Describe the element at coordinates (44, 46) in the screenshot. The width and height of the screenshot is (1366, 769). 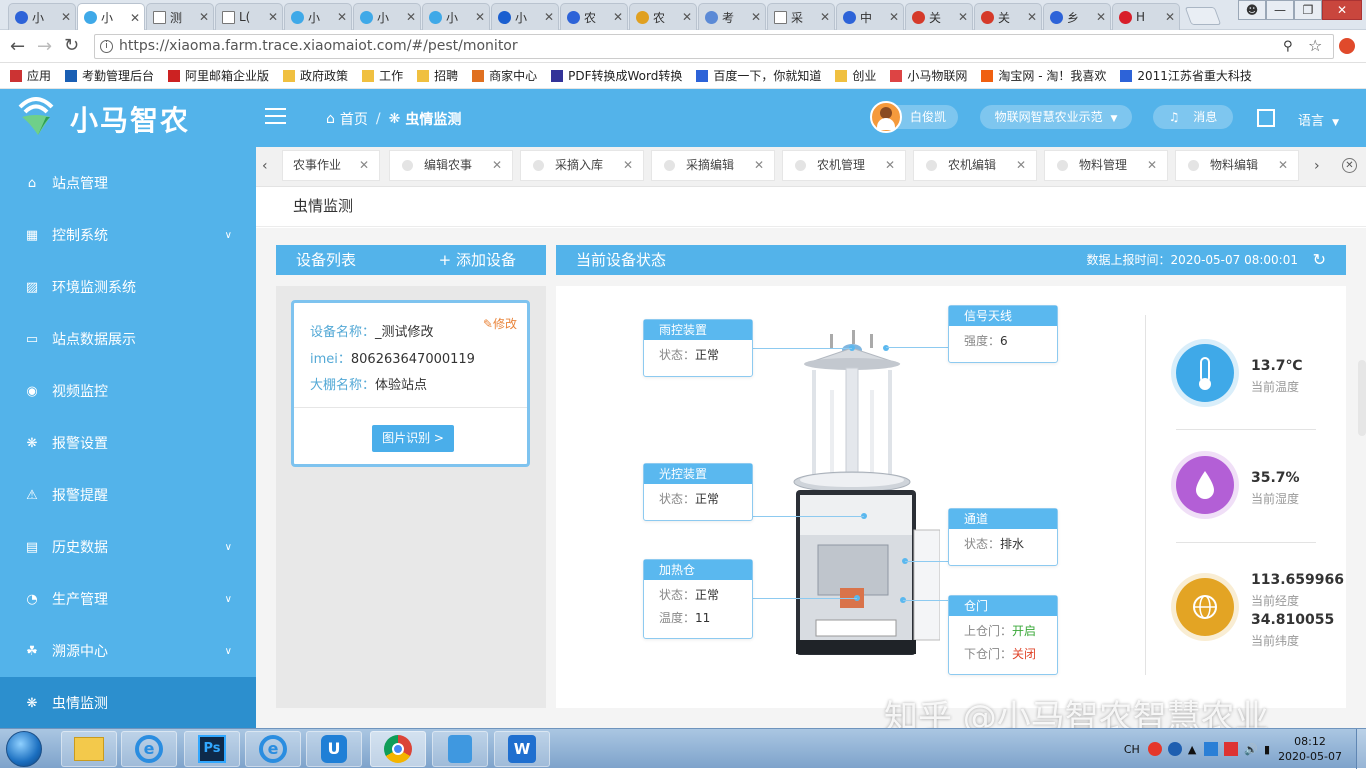
I see `forward-icon: →` at that location.